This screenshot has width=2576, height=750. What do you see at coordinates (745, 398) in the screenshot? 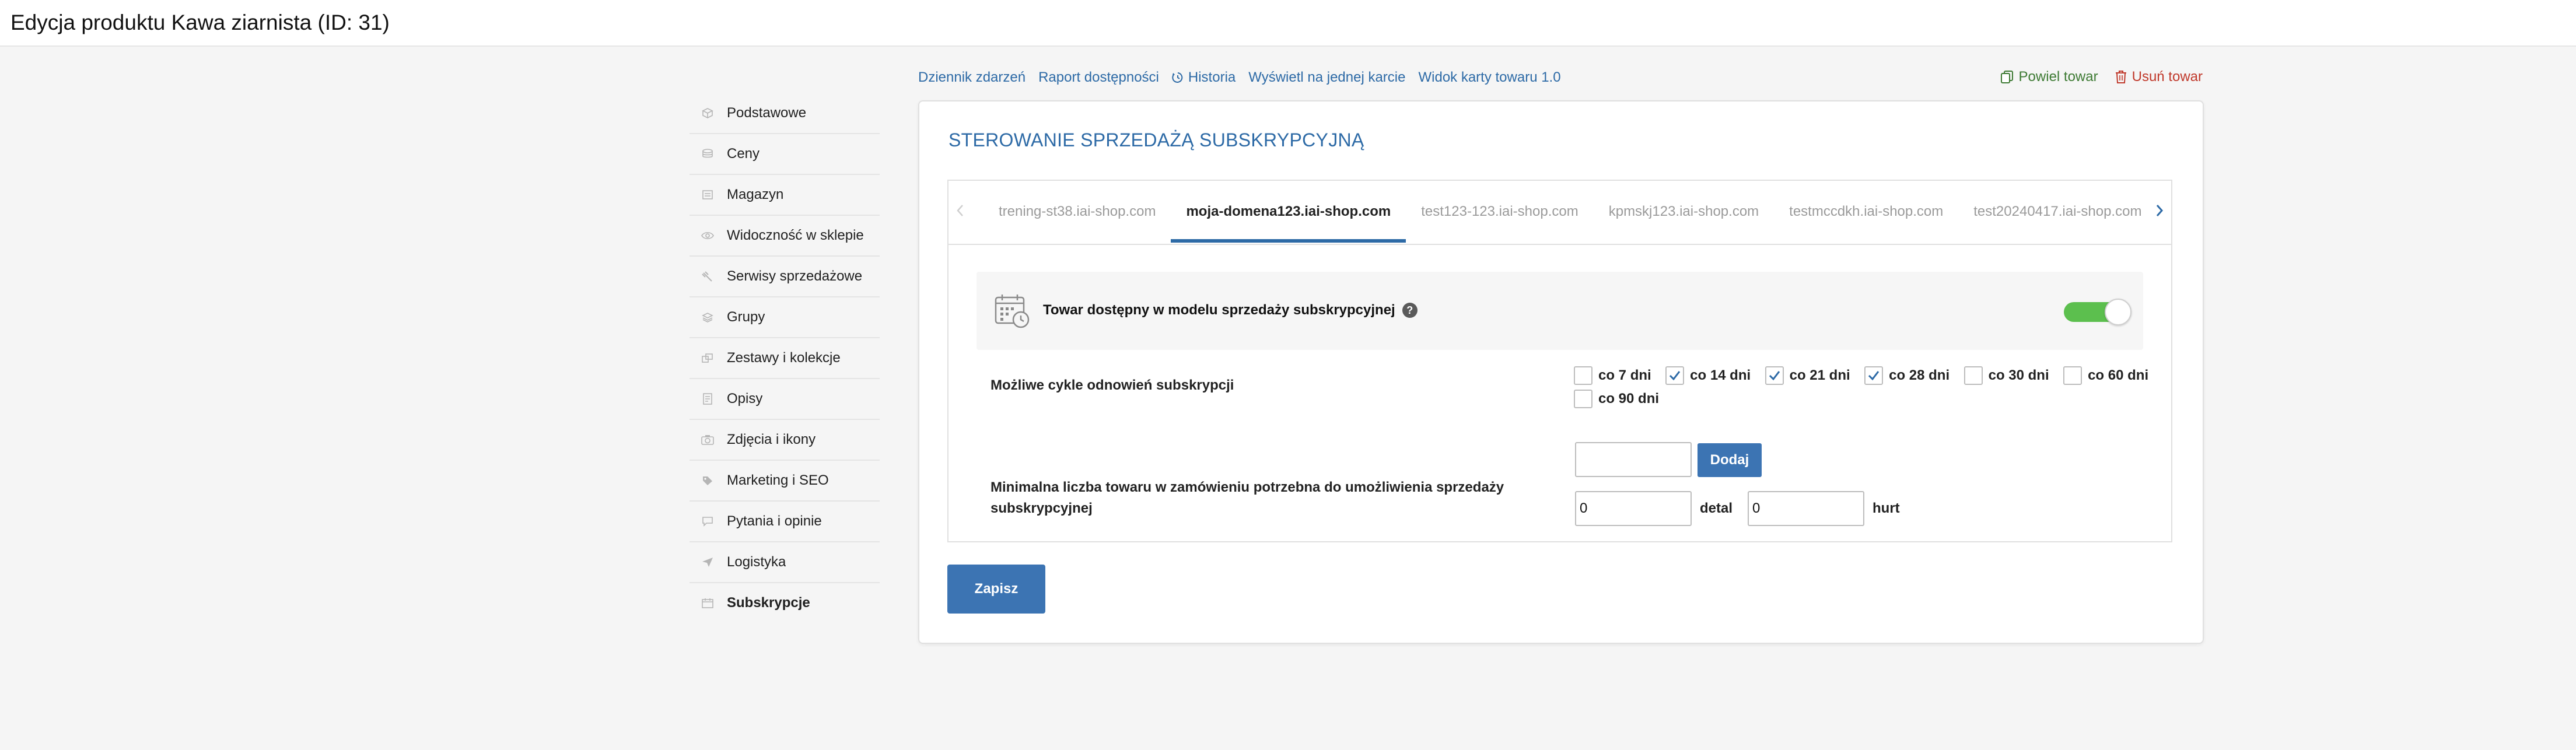
I see `sidebar-item-label: Opisy` at bounding box center [745, 398].